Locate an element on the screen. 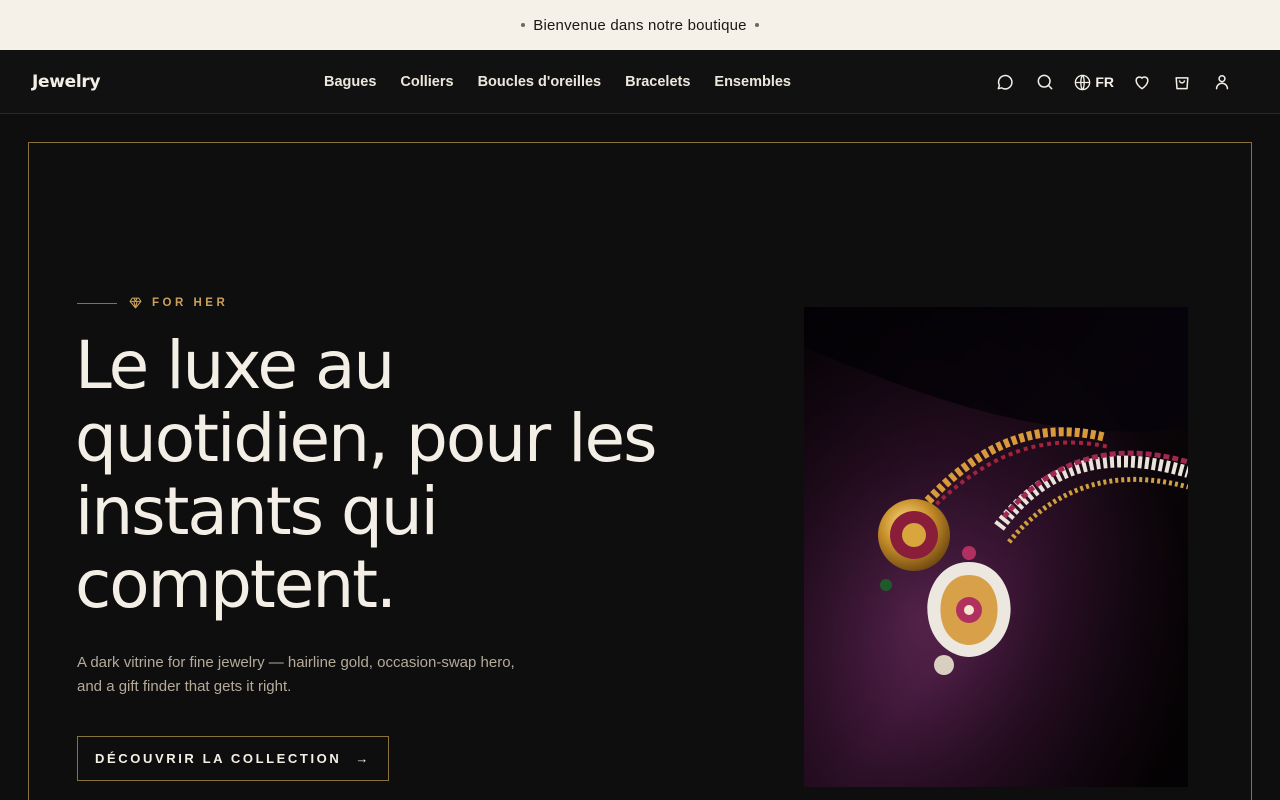 The image size is (1280, 800). eyebrow-text: FOR HER is located at coordinates (190, 303).